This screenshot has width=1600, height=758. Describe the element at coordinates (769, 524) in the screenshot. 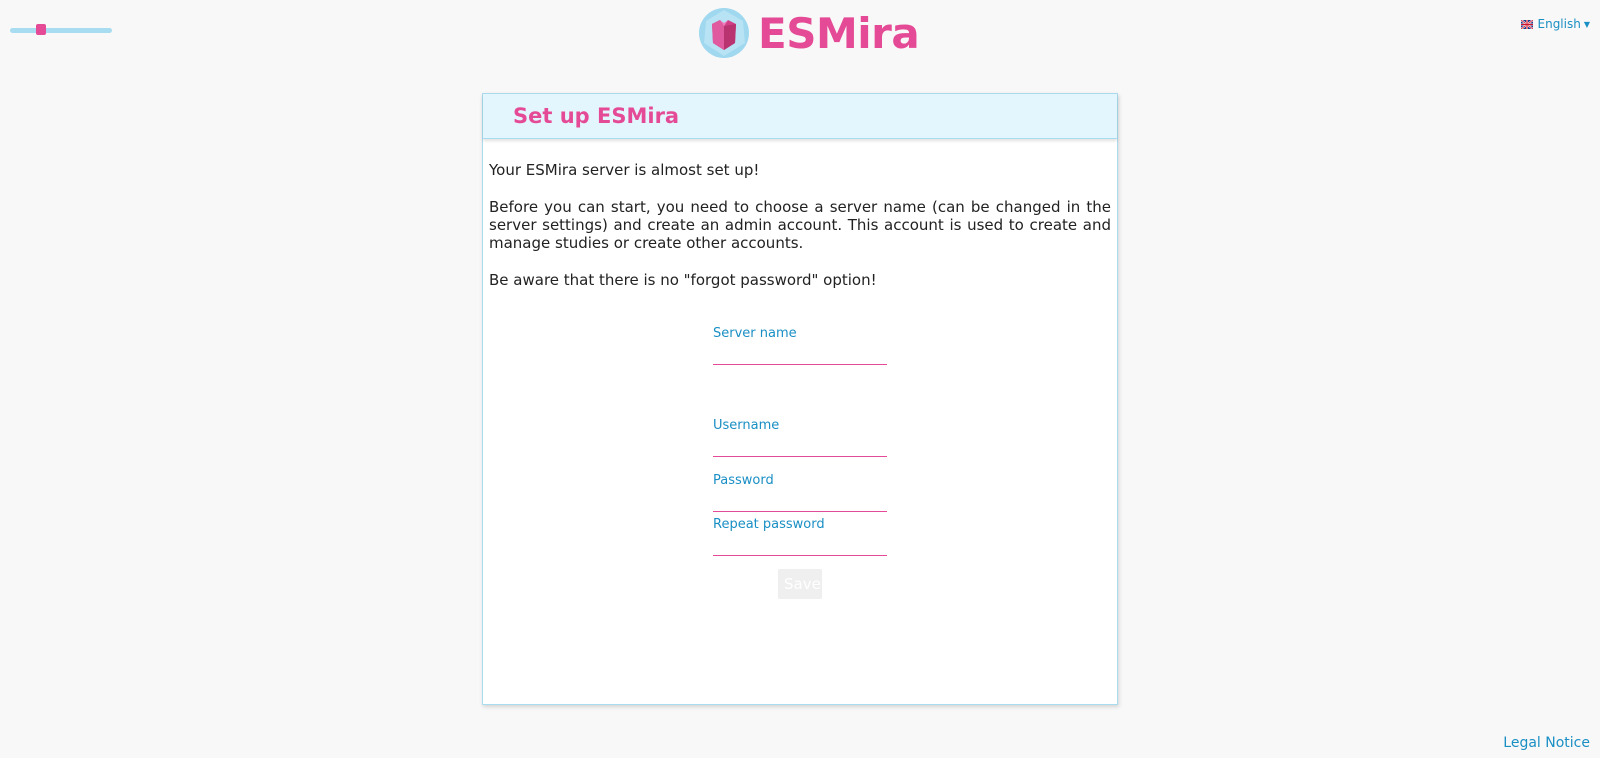

I see `repeat-password-label: Repeat password` at that location.